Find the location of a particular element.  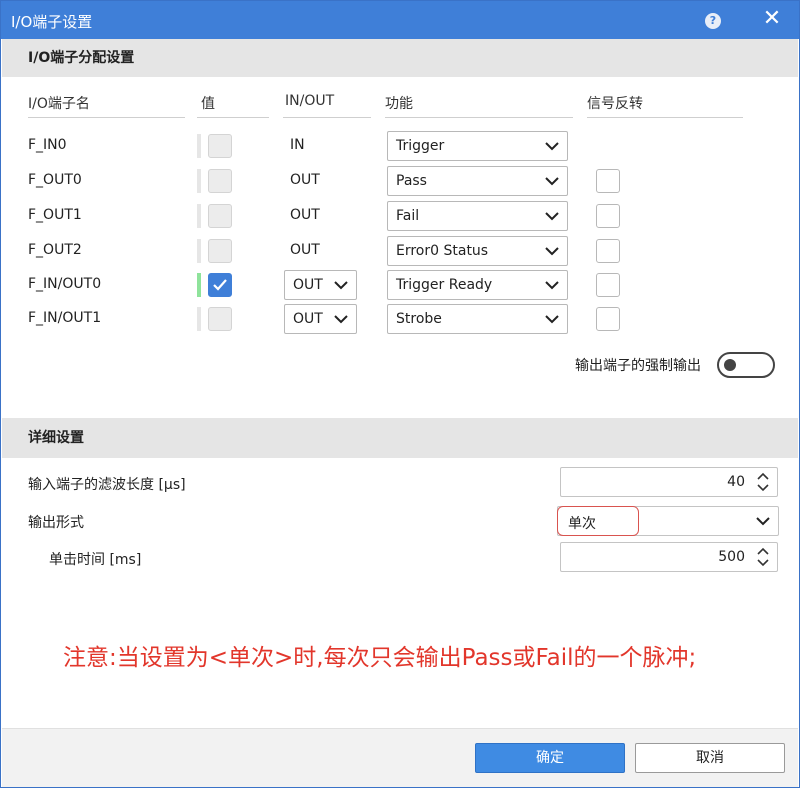

function-value: Strobe is located at coordinates (419, 319).